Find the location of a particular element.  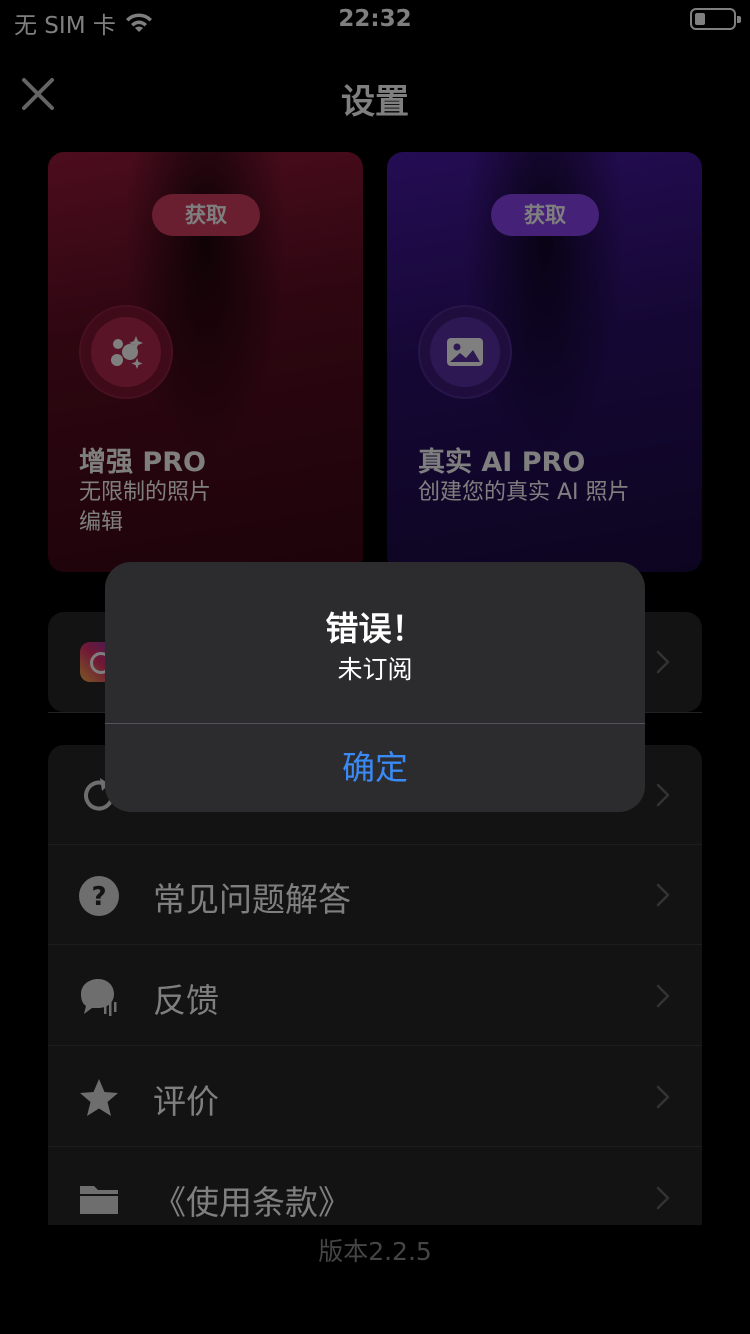

alert-title: 错误！ is located at coordinates (375, 628).